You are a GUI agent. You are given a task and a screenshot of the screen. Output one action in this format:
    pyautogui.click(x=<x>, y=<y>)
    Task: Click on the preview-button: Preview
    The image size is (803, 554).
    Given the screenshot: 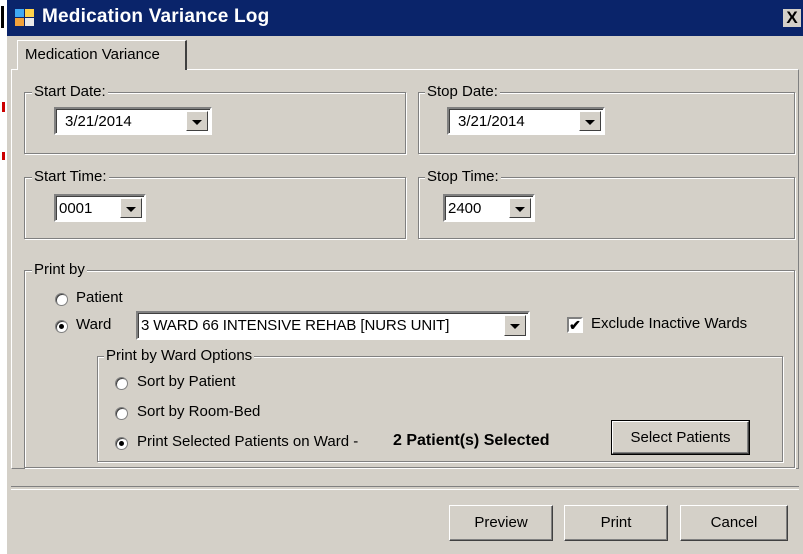 What is the action you would take?
    pyautogui.click(x=501, y=523)
    